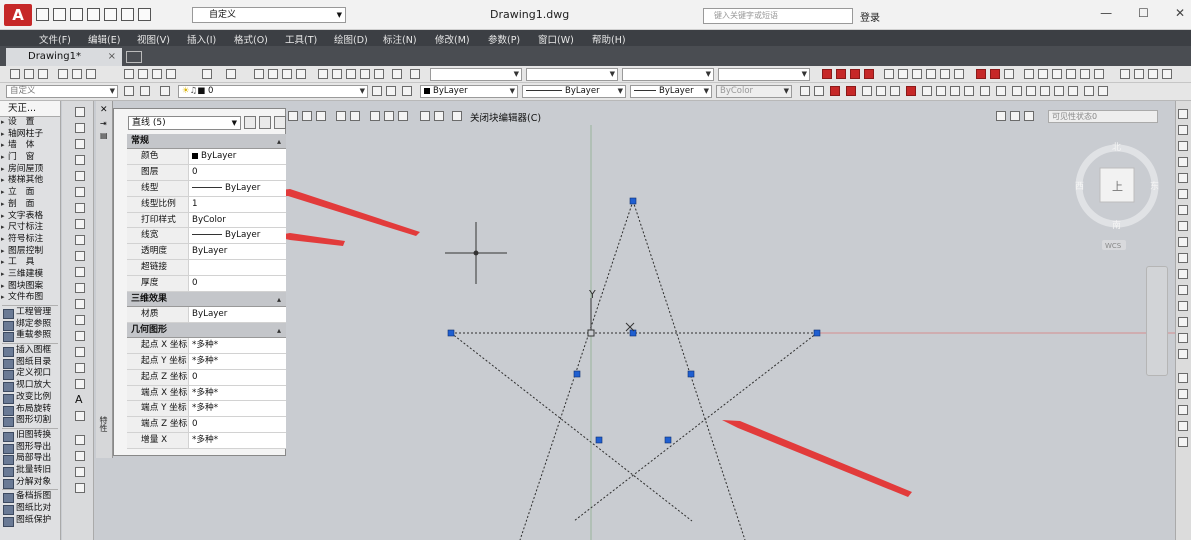  I want to click on spline-icon, so click(80, 240).